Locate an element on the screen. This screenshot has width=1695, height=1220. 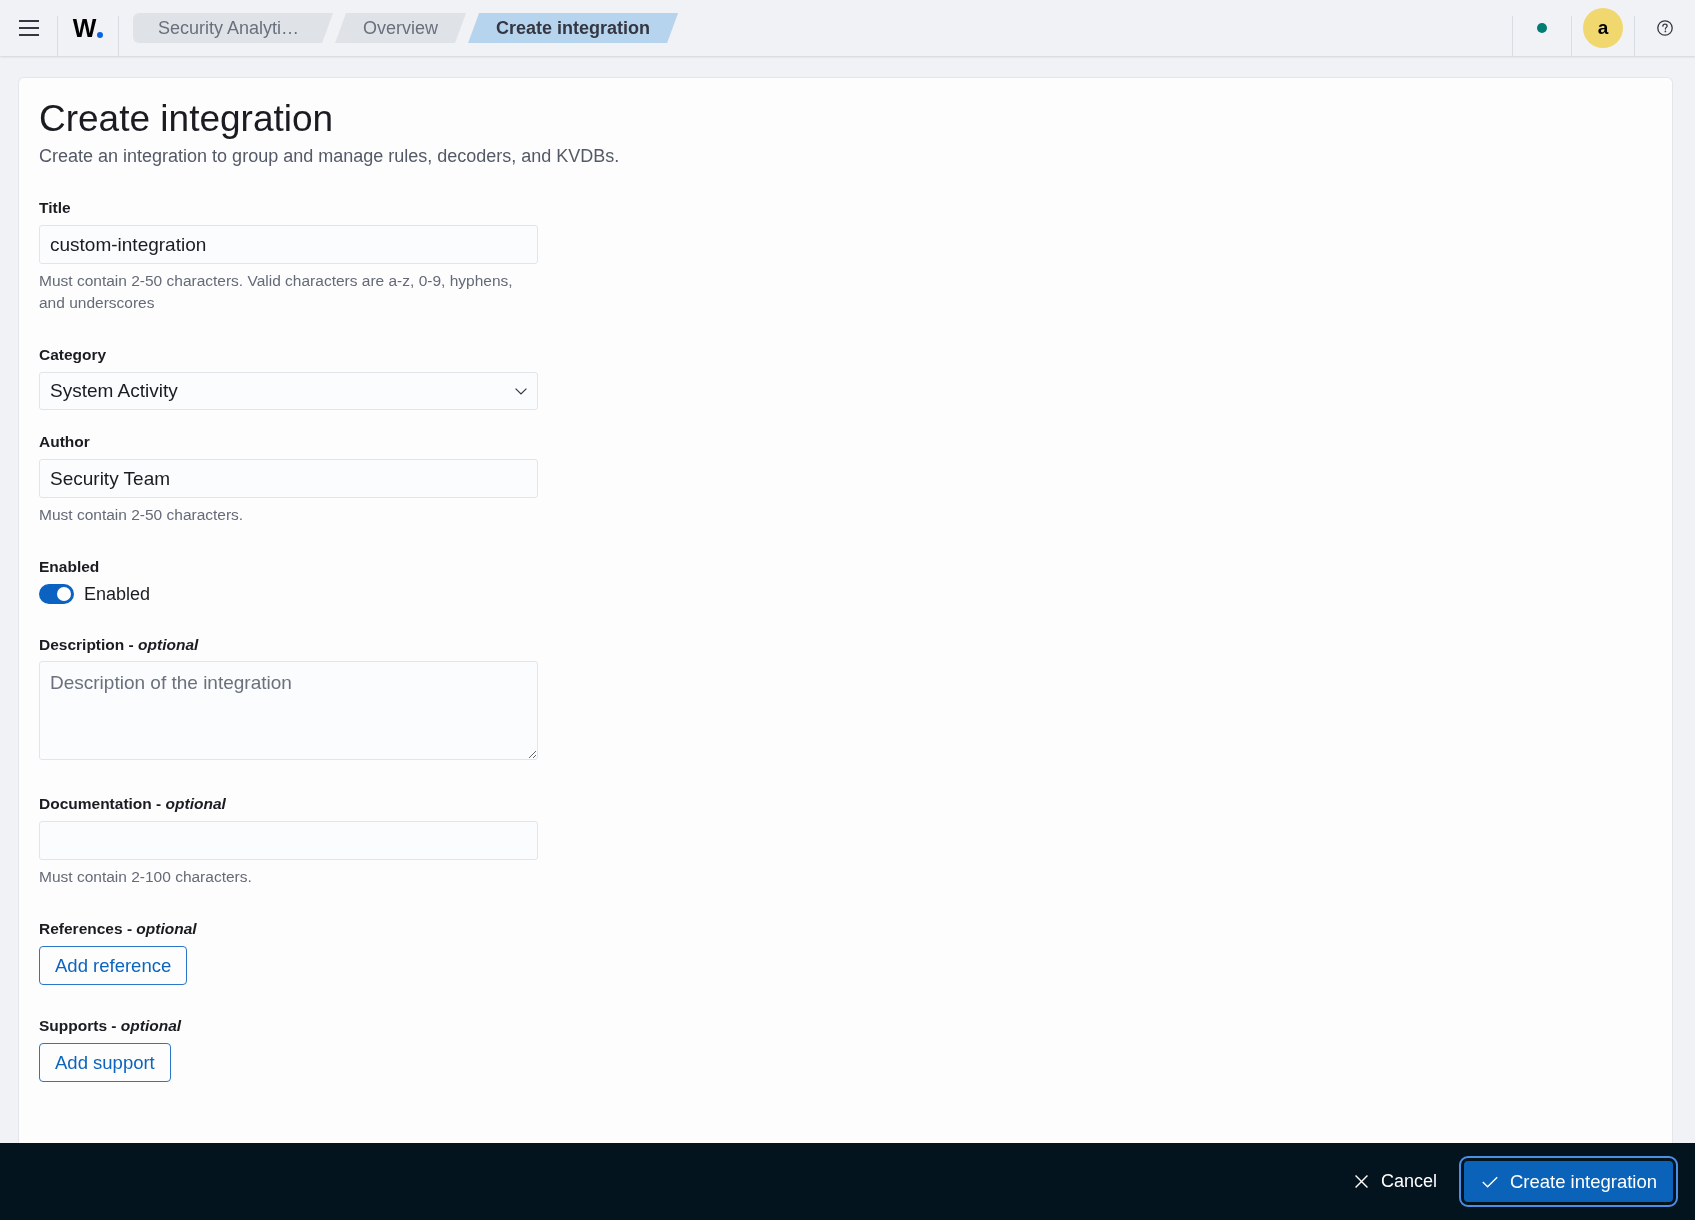
switch-label: Enabled is located at coordinates (117, 594).